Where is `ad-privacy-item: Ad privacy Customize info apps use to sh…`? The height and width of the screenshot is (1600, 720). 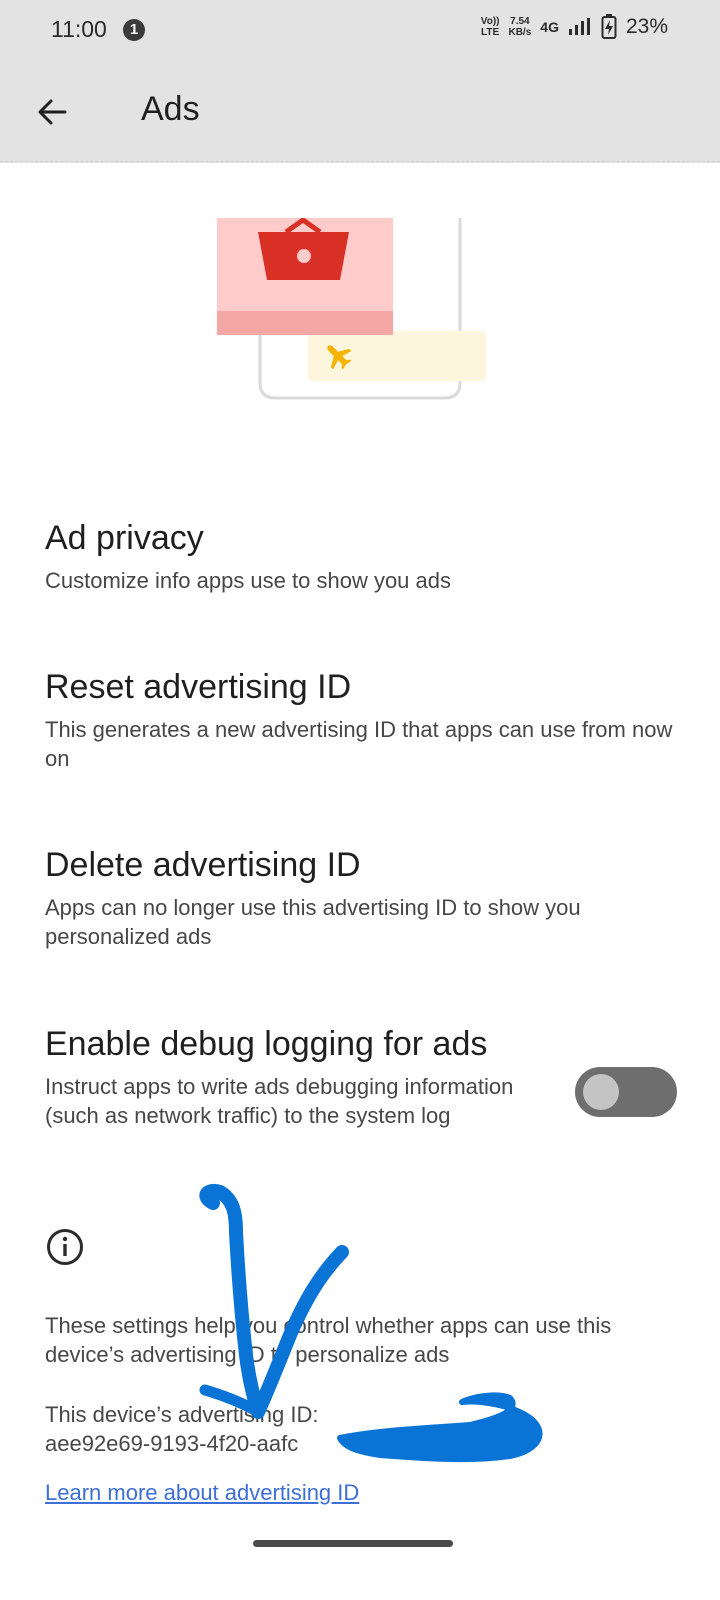
ad-privacy-item: Ad privacy Customize info apps use to sh… is located at coordinates (360, 556).